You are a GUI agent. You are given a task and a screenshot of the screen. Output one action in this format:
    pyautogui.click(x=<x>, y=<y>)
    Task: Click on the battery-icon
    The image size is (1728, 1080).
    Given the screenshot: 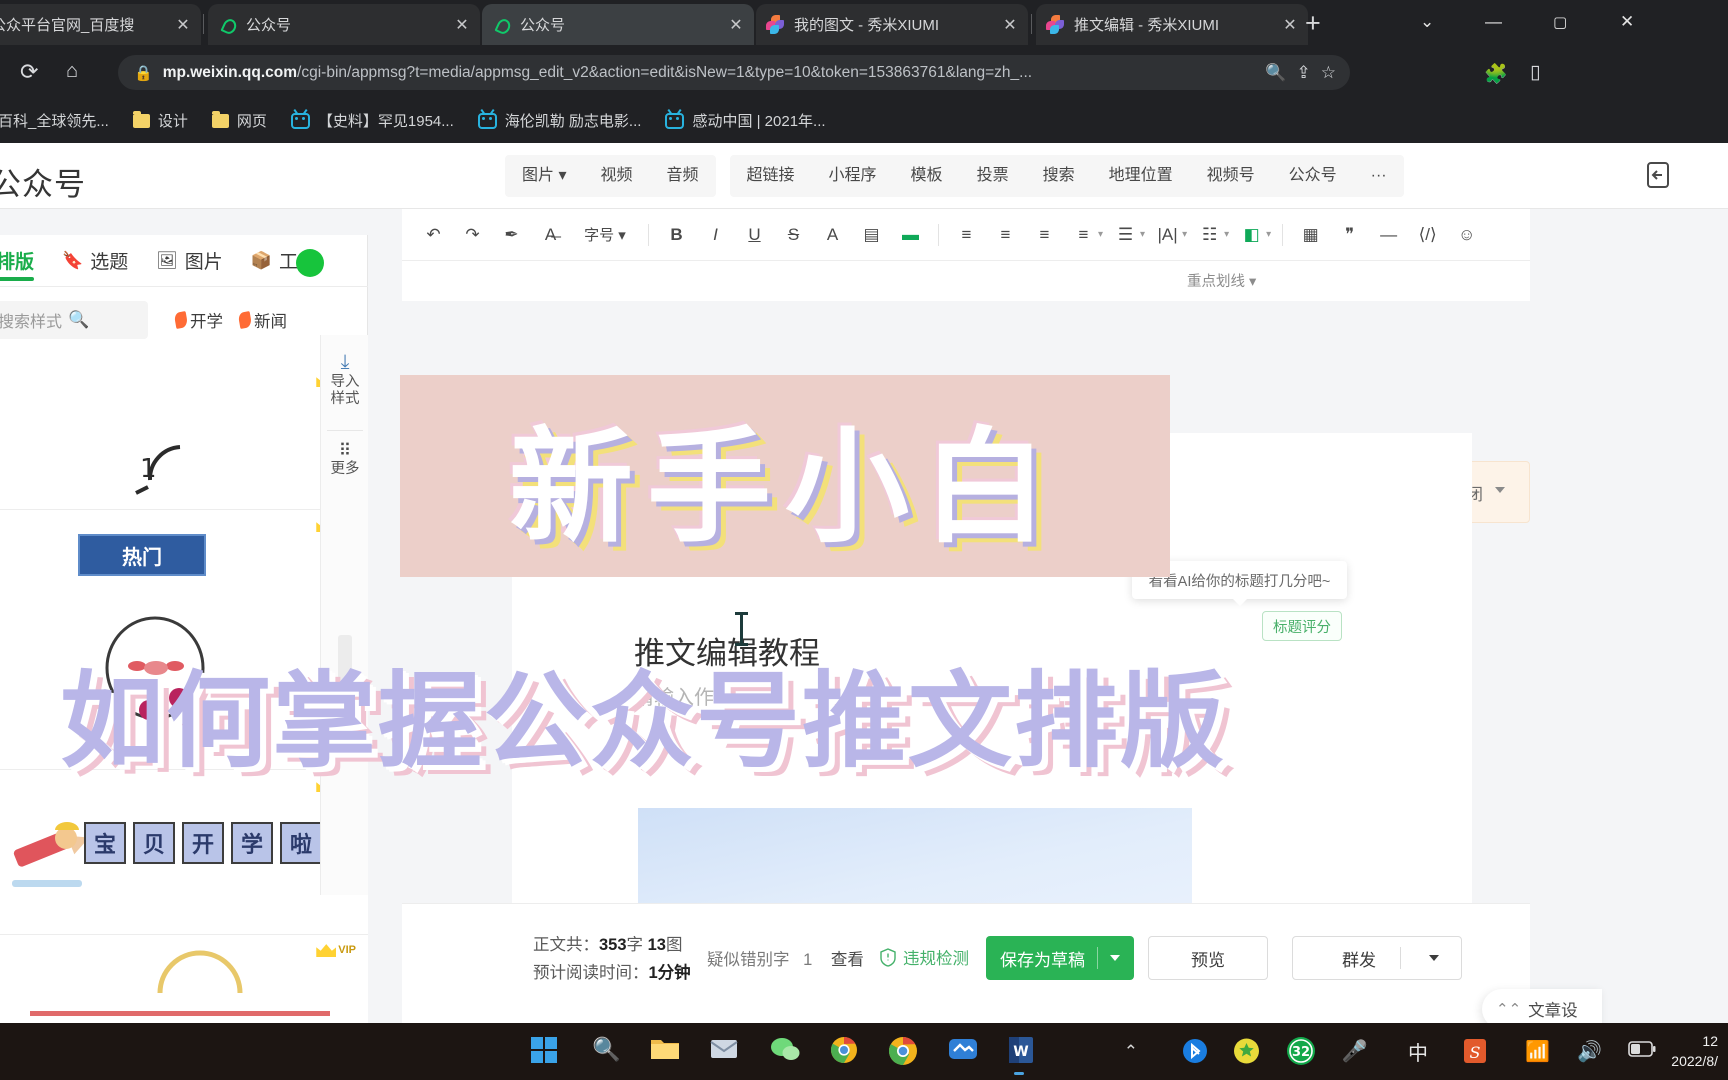 What is the action you would take?
    pyautogui.click(x=1642, y=1051)
    